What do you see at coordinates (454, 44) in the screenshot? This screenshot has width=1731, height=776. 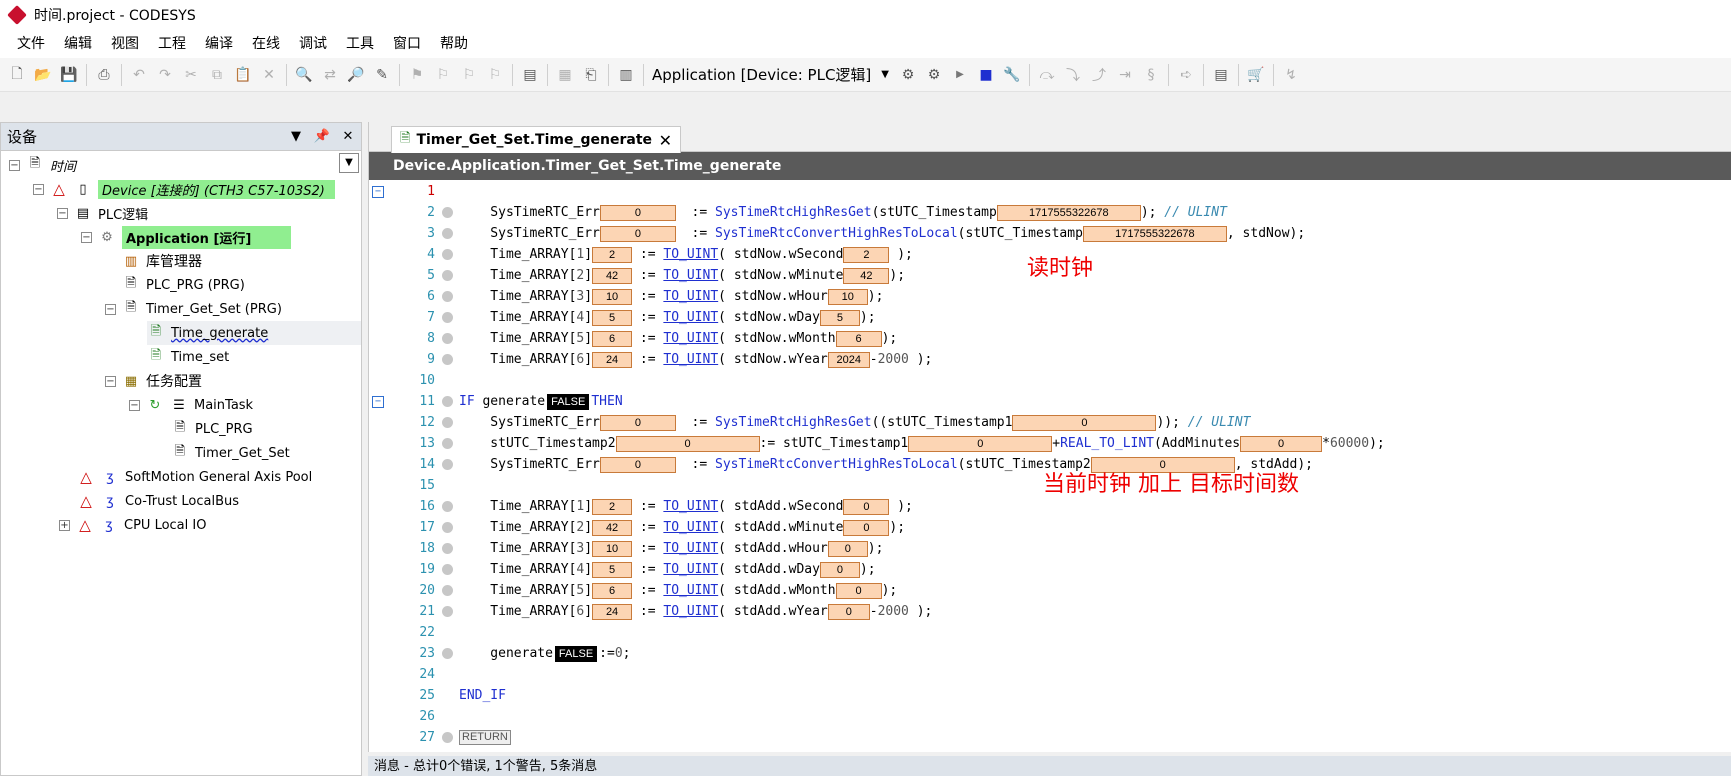 I see `menu-help: 帮助` at bounding box center [454, 44].